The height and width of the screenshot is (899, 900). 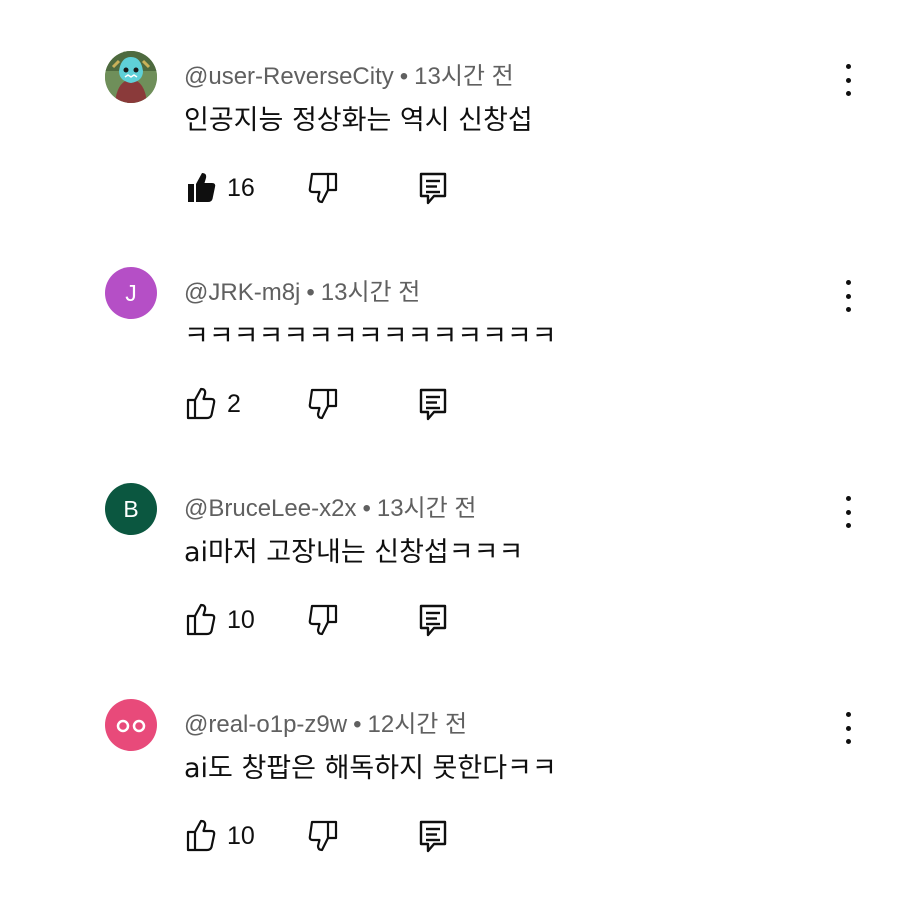 I want to click on comment-text: ai도 창팝은 해독하지 못한다ㅋㅋ, so click(x=370, y=768).